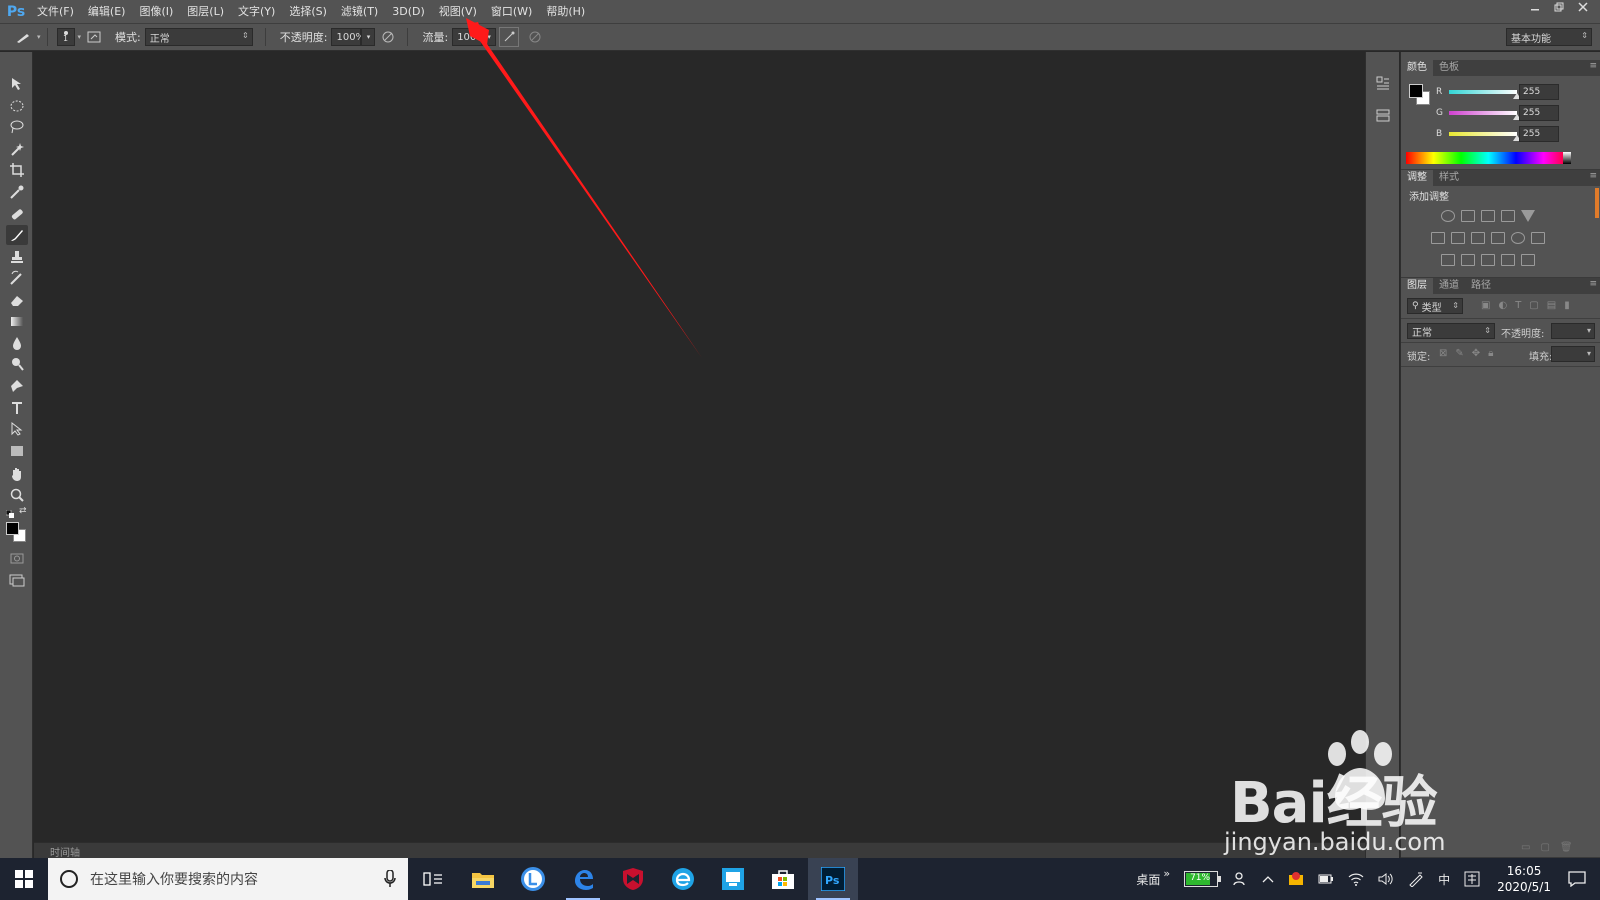 The image size is (1600, 900). Describe the element at coordinates (17, 474) in the screenshot. I see `hand-tool-icon` at that location.